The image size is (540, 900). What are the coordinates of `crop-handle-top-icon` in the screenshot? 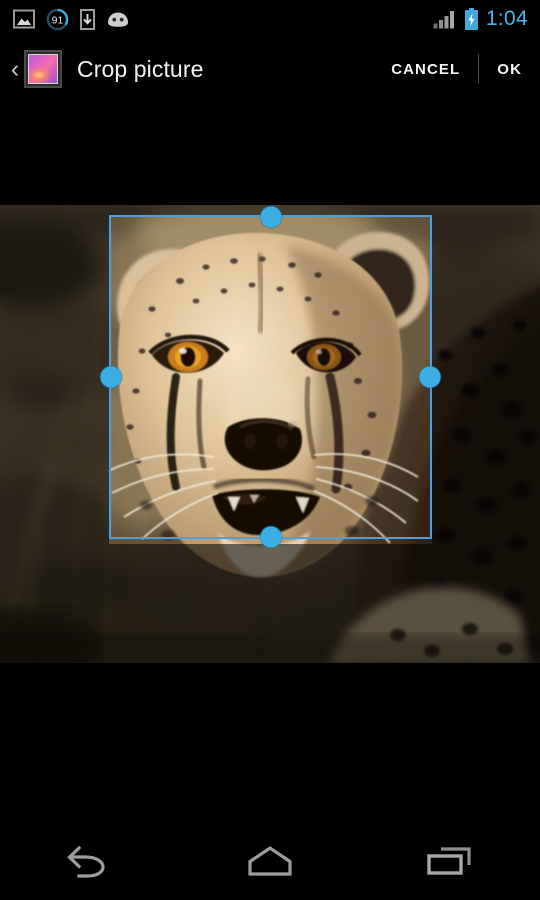 It's located at (270, 217).